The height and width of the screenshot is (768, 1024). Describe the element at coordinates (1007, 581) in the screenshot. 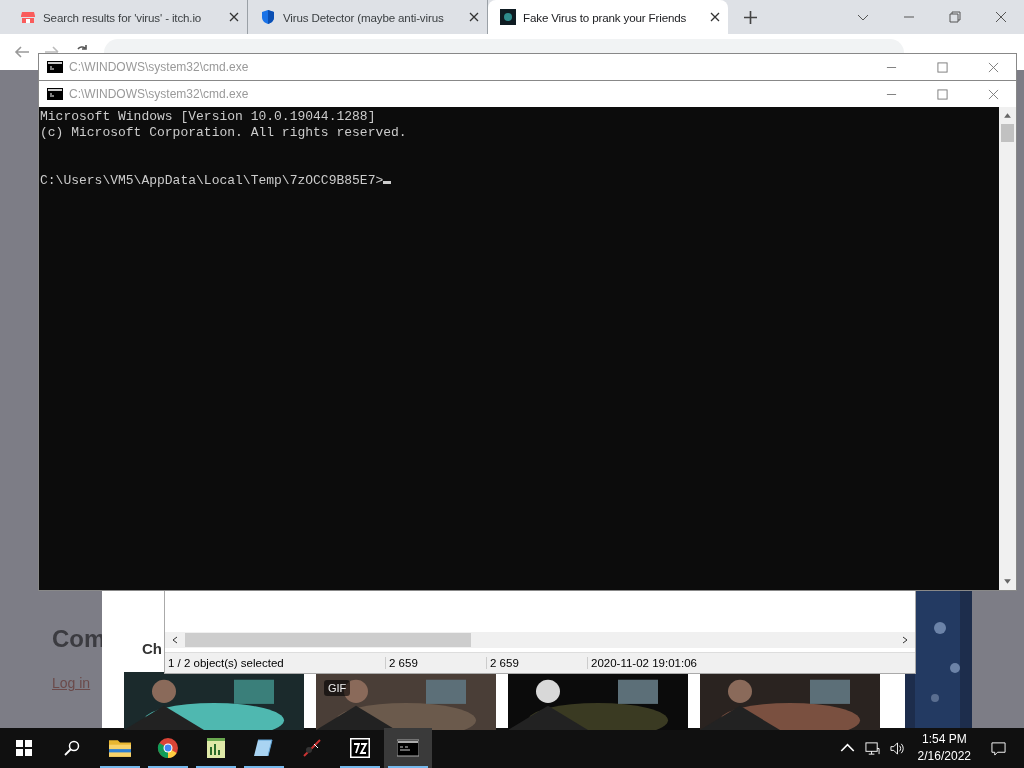

I see `down-arrow-icon` at that location.